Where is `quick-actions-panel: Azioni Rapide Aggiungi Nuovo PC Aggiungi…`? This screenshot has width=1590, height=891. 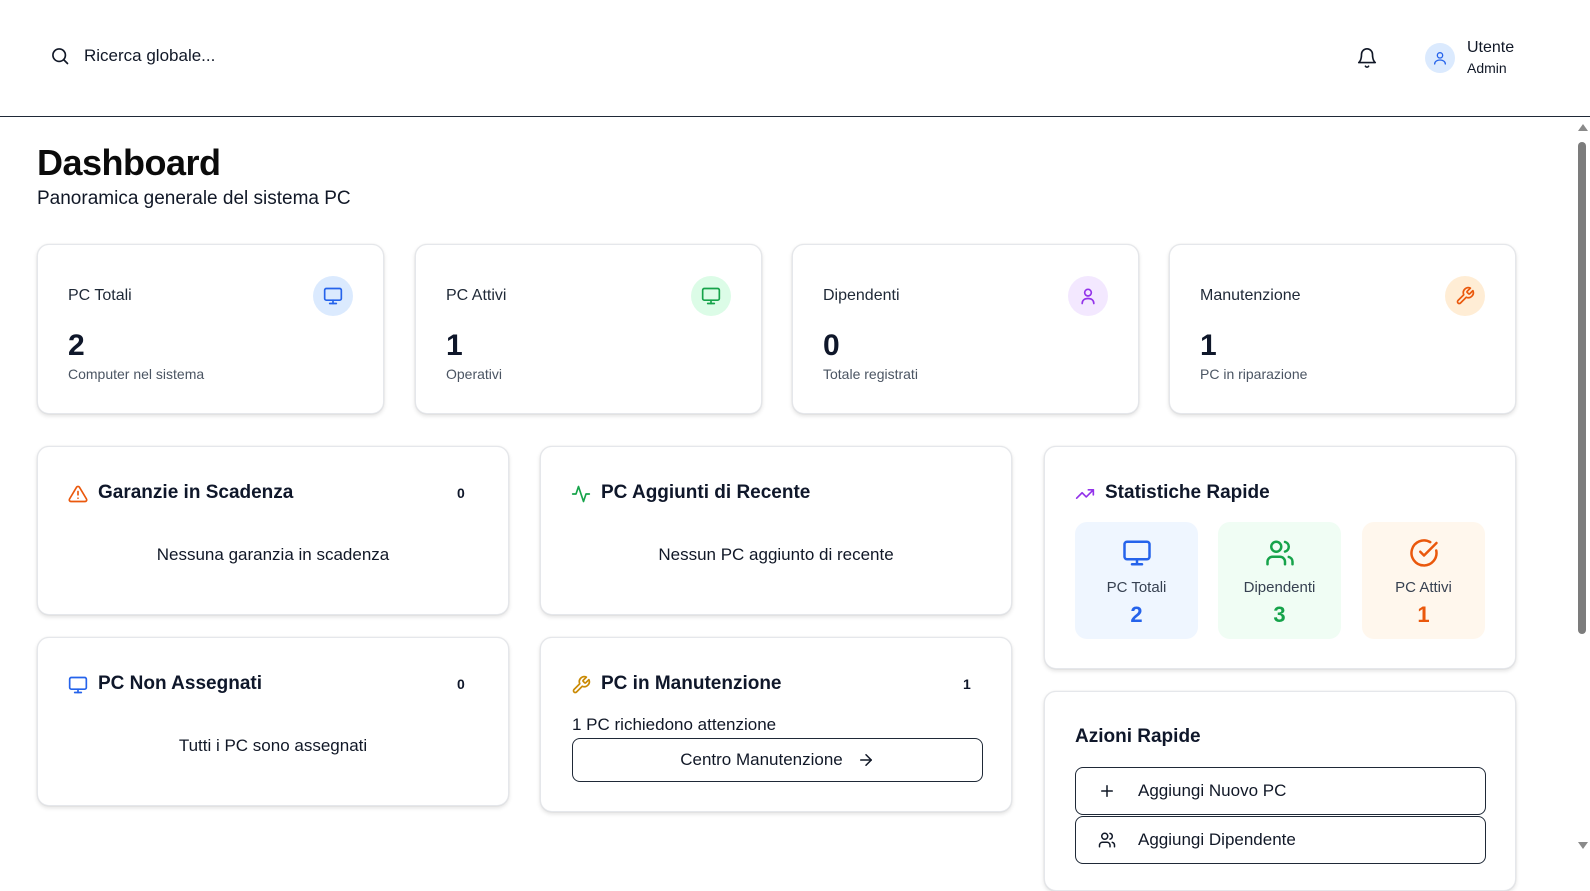
quick-actions-panel: Azioni Rapide Aggiungi Nuovo PC Aggiungi… is located at coordinates (1280, 791).